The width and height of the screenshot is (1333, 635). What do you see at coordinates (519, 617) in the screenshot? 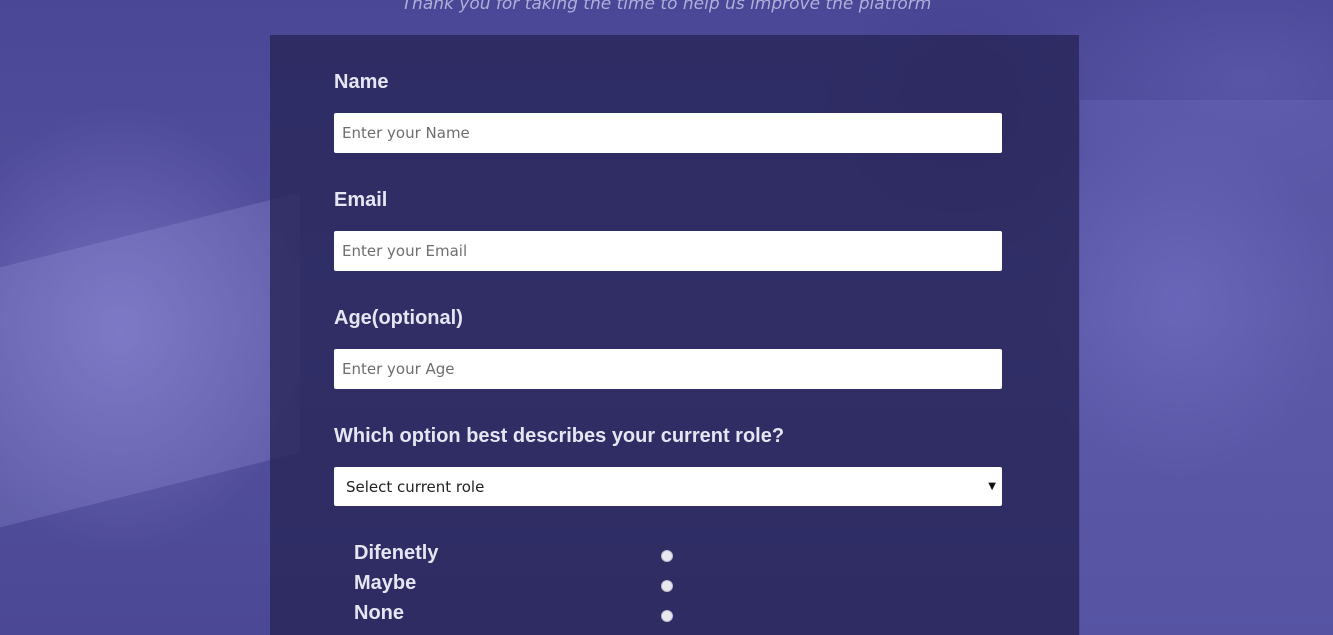
I see `radio-option-none: None` at bounding box center [519, 617].